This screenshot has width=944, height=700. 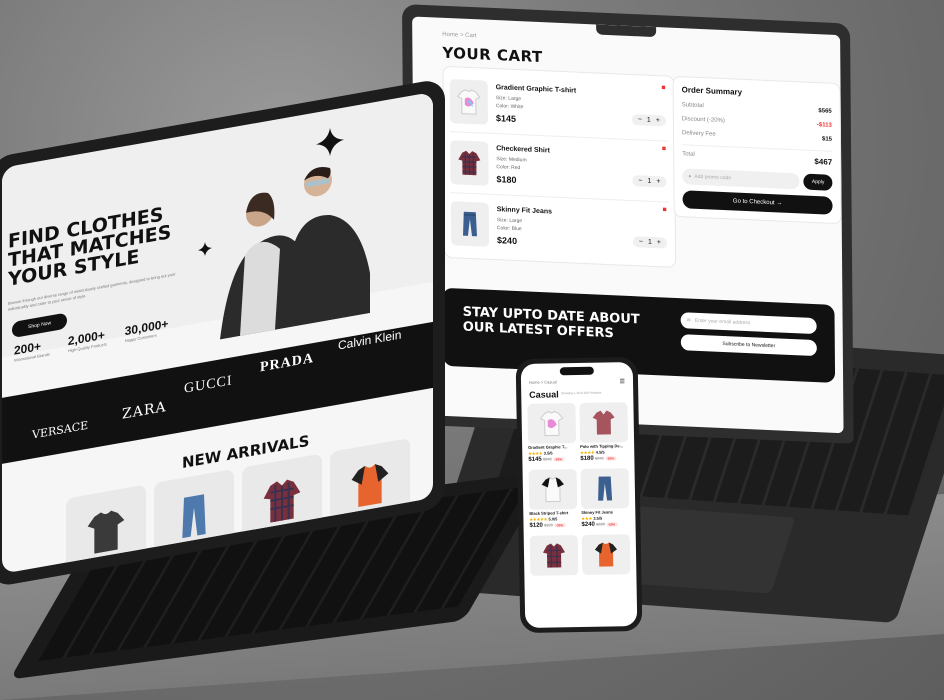 What do you see at coordinates (622, 381) in the screenshot?
I see `filter-icon: ☰` at bounding box center [622, 381].